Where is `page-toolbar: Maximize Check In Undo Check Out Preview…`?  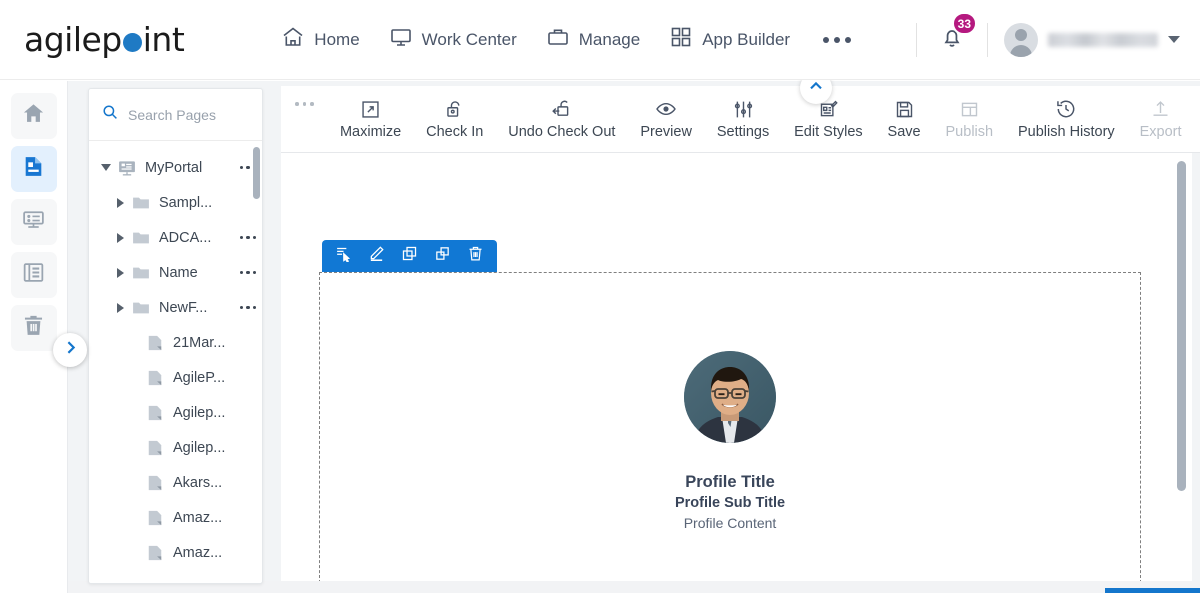
page-toolbar: Maximize Check In Undo Check Out Preview… is located at coordinates (740, 112).